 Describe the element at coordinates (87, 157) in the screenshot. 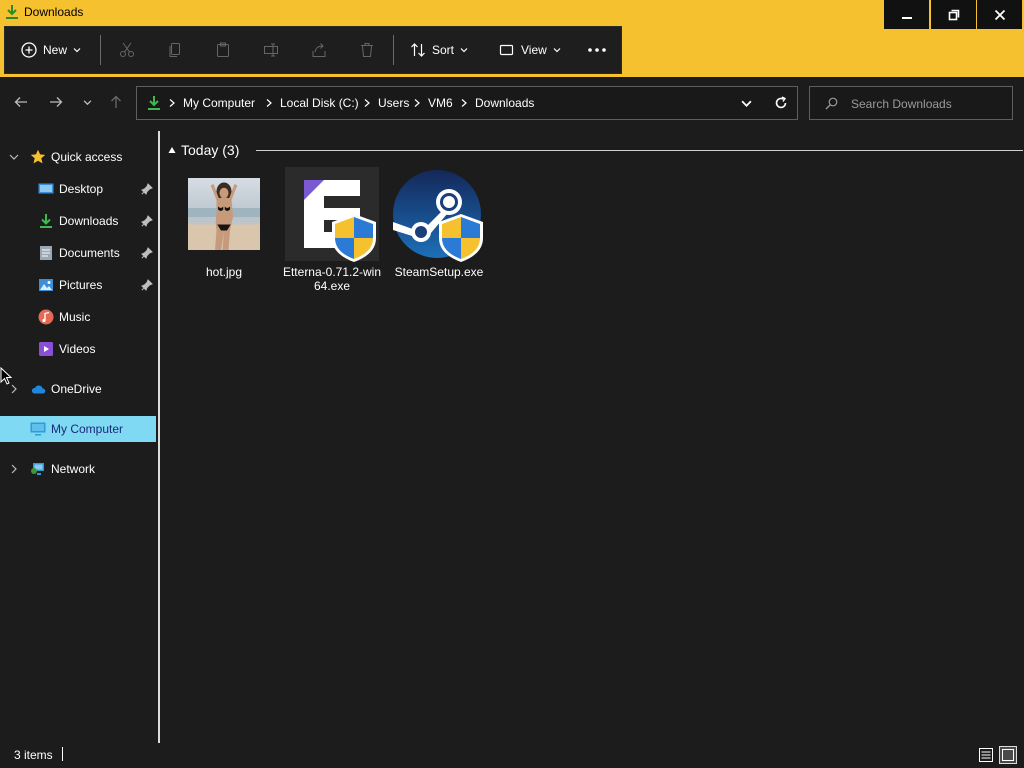

I see `sidebar-item-label: Quick access` at that location.